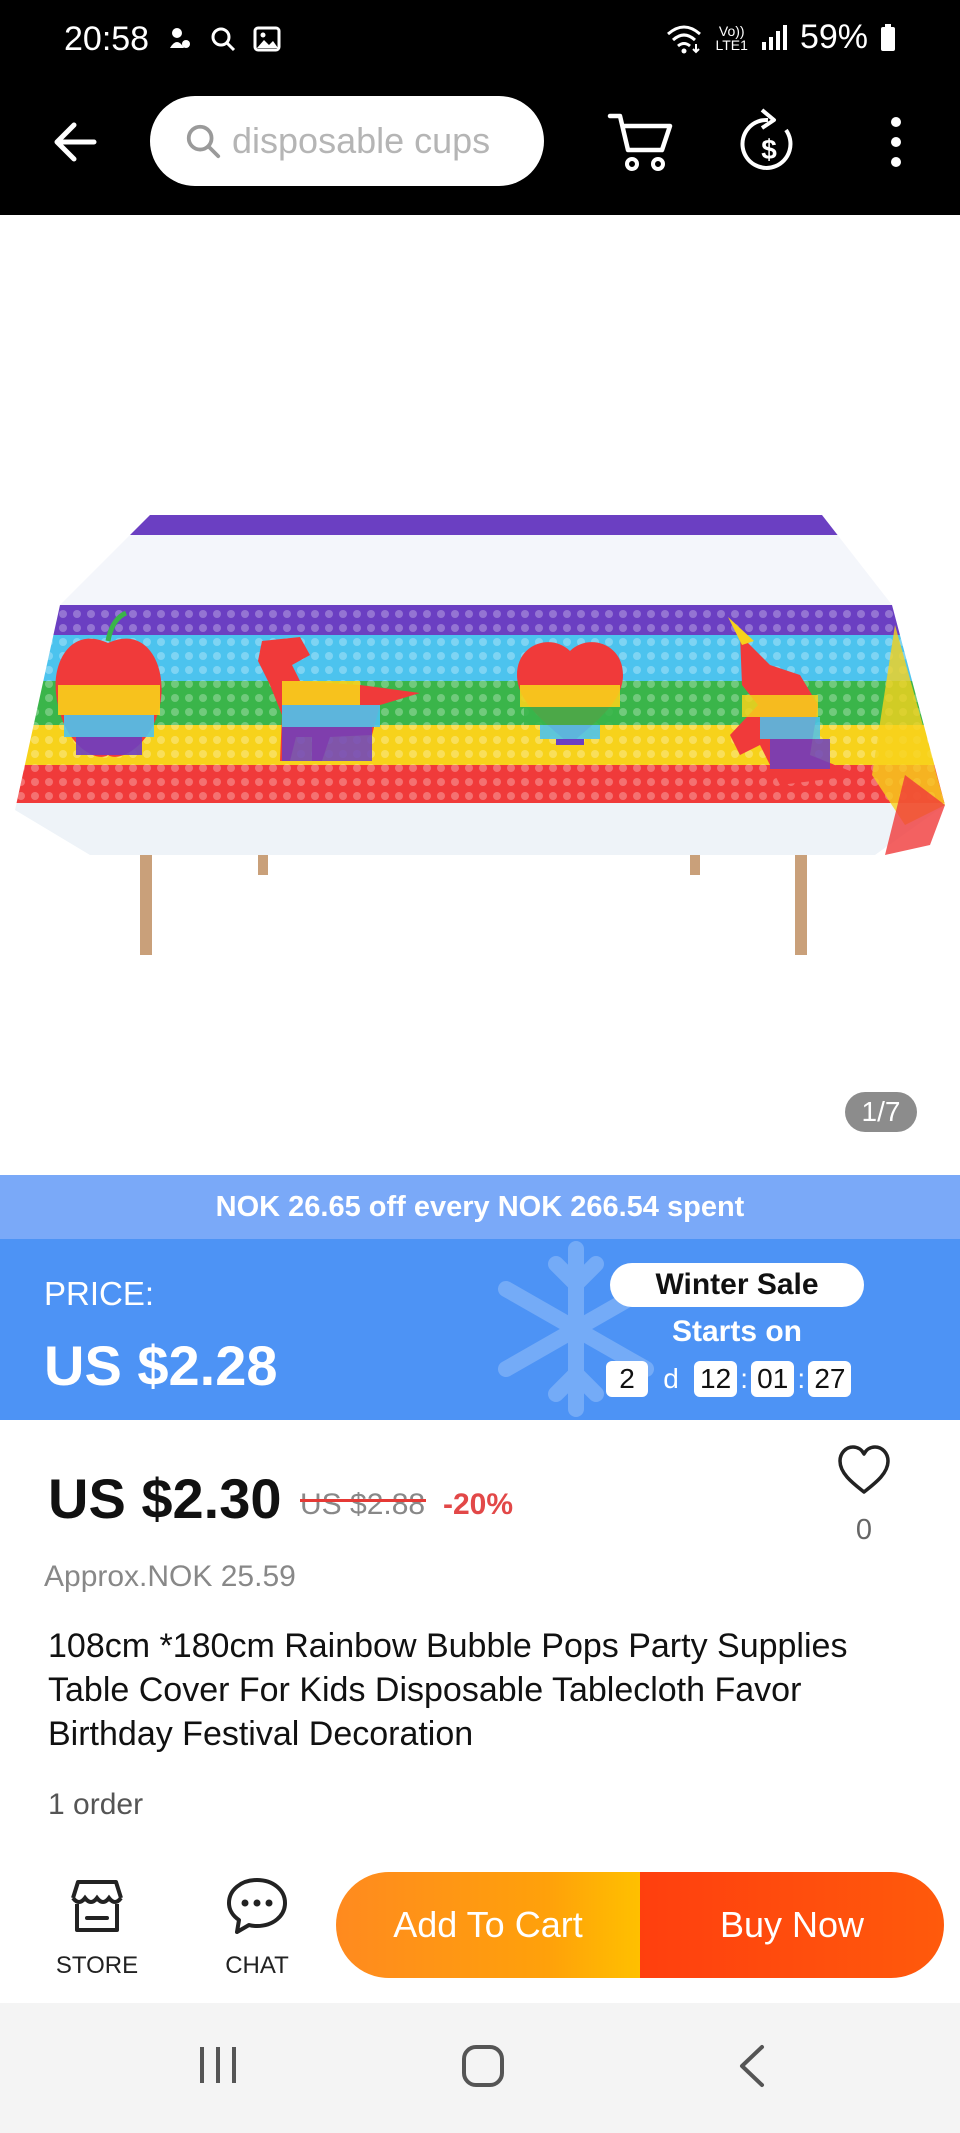 This screenshot has height=2133, width=960. I want to click on chat-button: CHAT, so click(257, 1925).